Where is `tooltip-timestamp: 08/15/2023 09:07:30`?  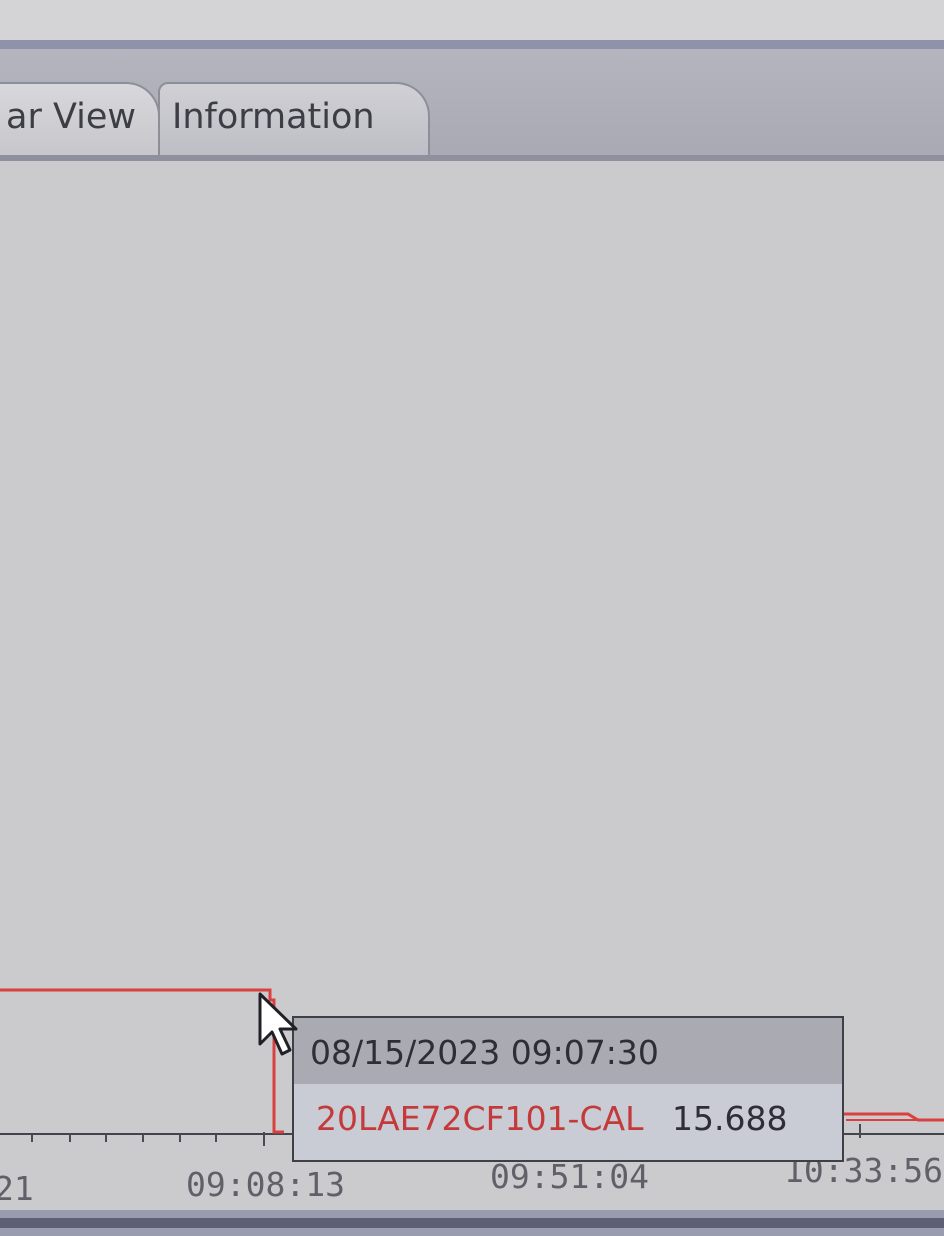
tooltip-timestamp: 08/15/2023 09:07:30 is located at coordinates (568, 1051).